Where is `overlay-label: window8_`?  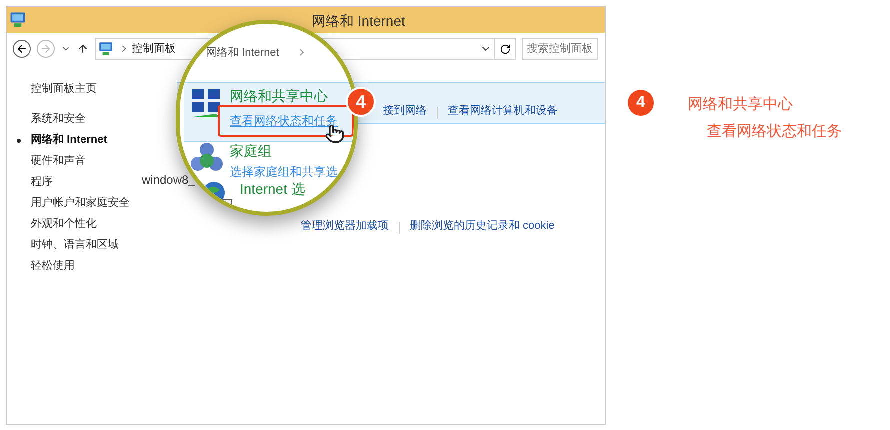
overlay-label: window8_ is located at coordinates (169, 180).